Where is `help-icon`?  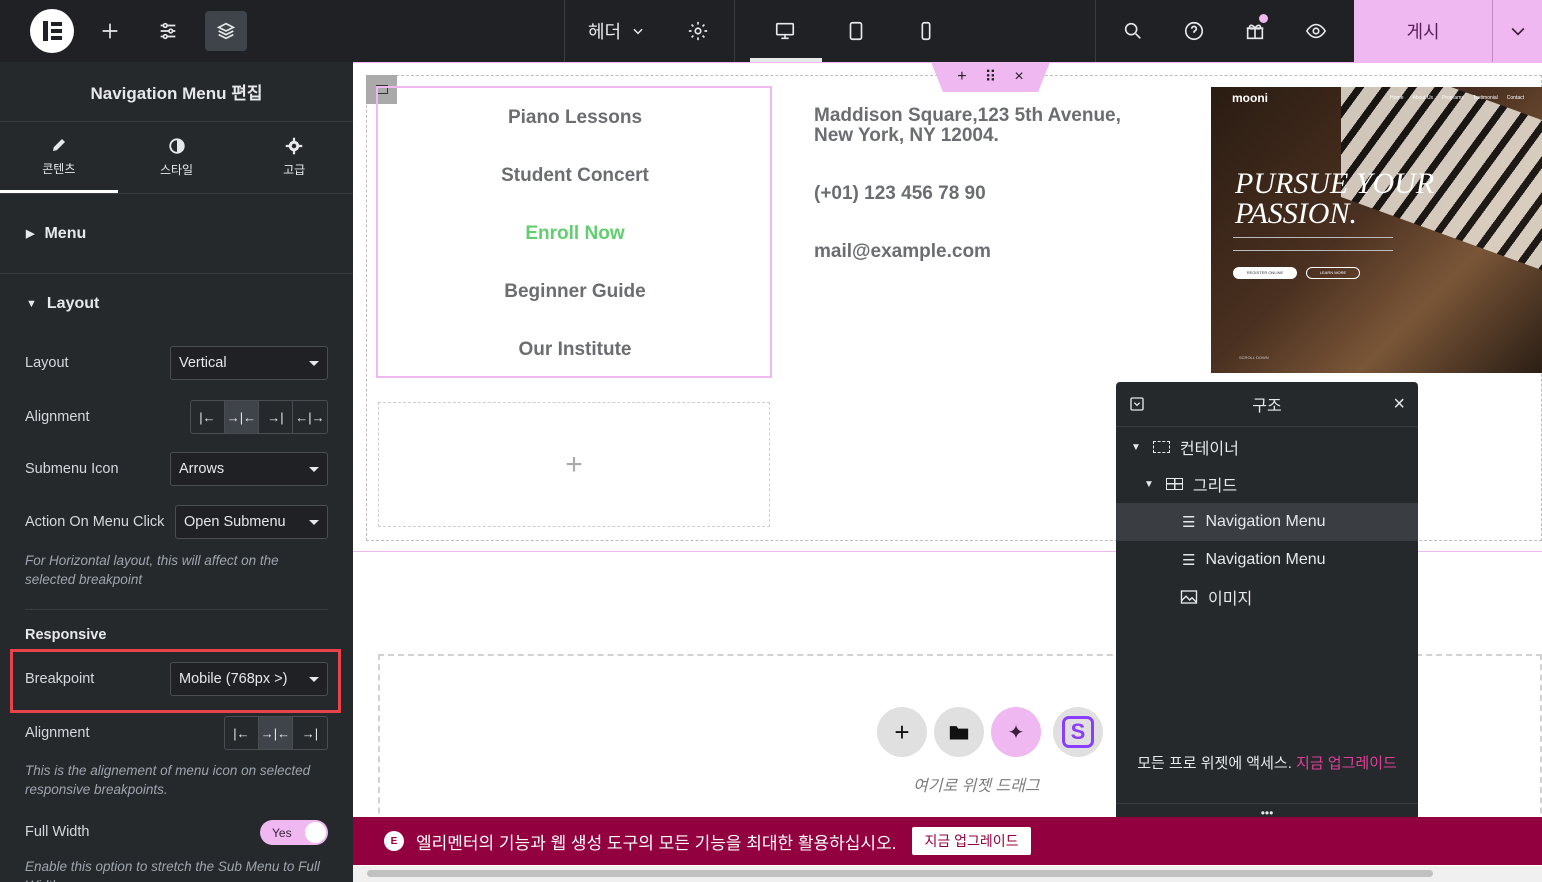 help-icon is located at coordinates (1194, 31).